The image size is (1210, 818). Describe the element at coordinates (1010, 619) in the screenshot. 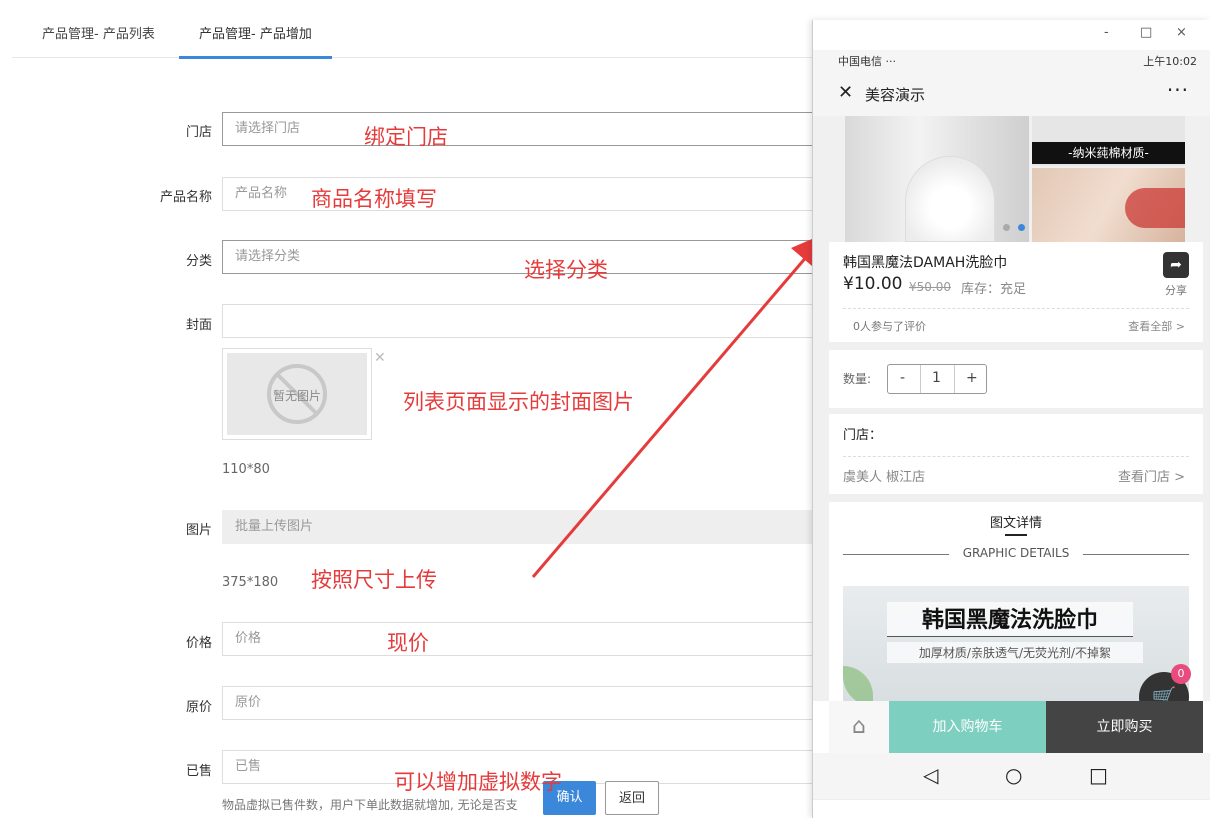

I see `banner-title: 韩国黑魔法洗脸巾` at that location.